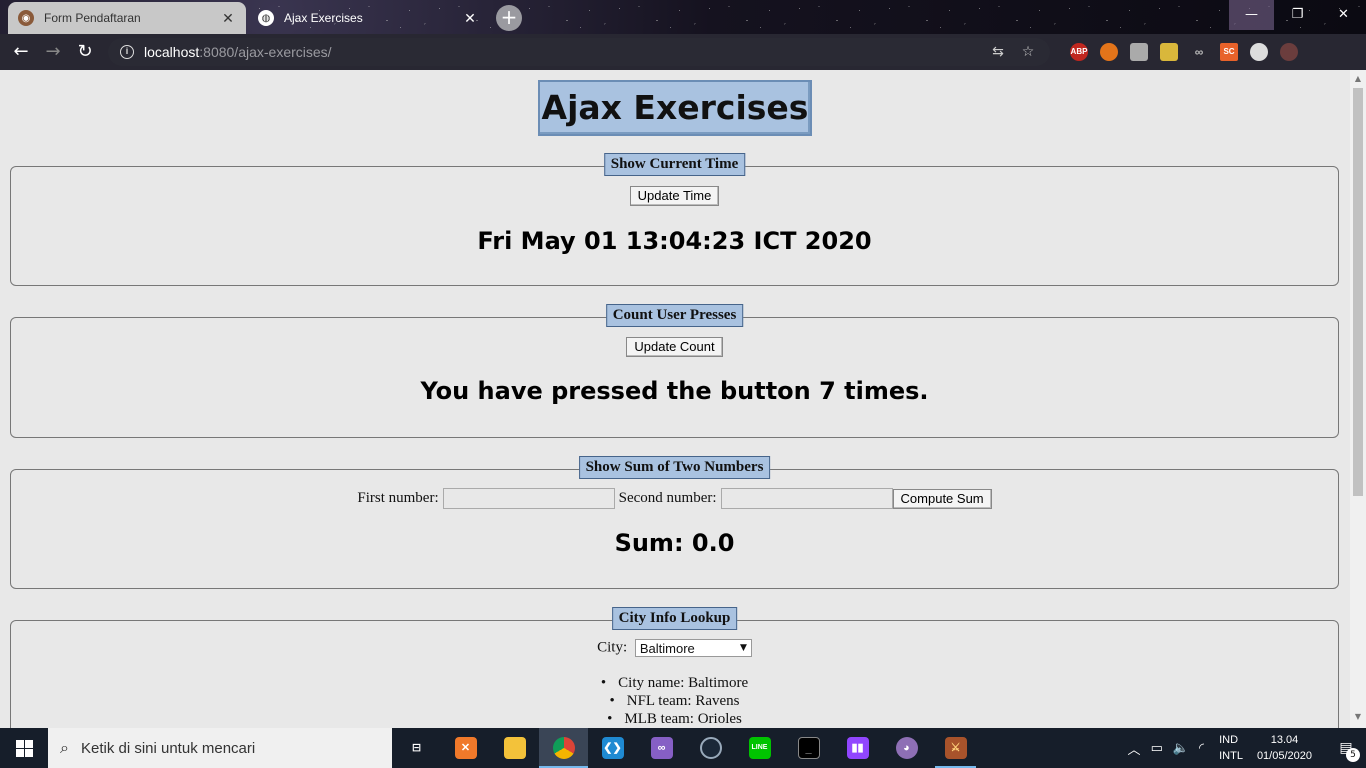 This screenshot has height=768, width=1366. I want to click on new-tab-button: +, so click(509, 18).